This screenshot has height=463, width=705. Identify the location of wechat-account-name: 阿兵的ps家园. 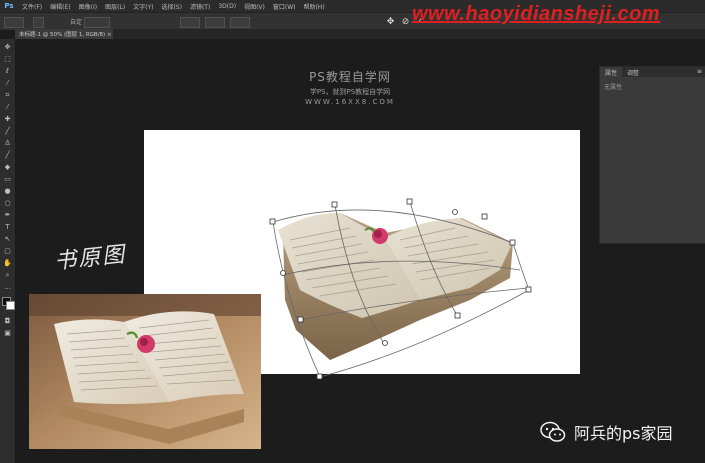
(623, 433).